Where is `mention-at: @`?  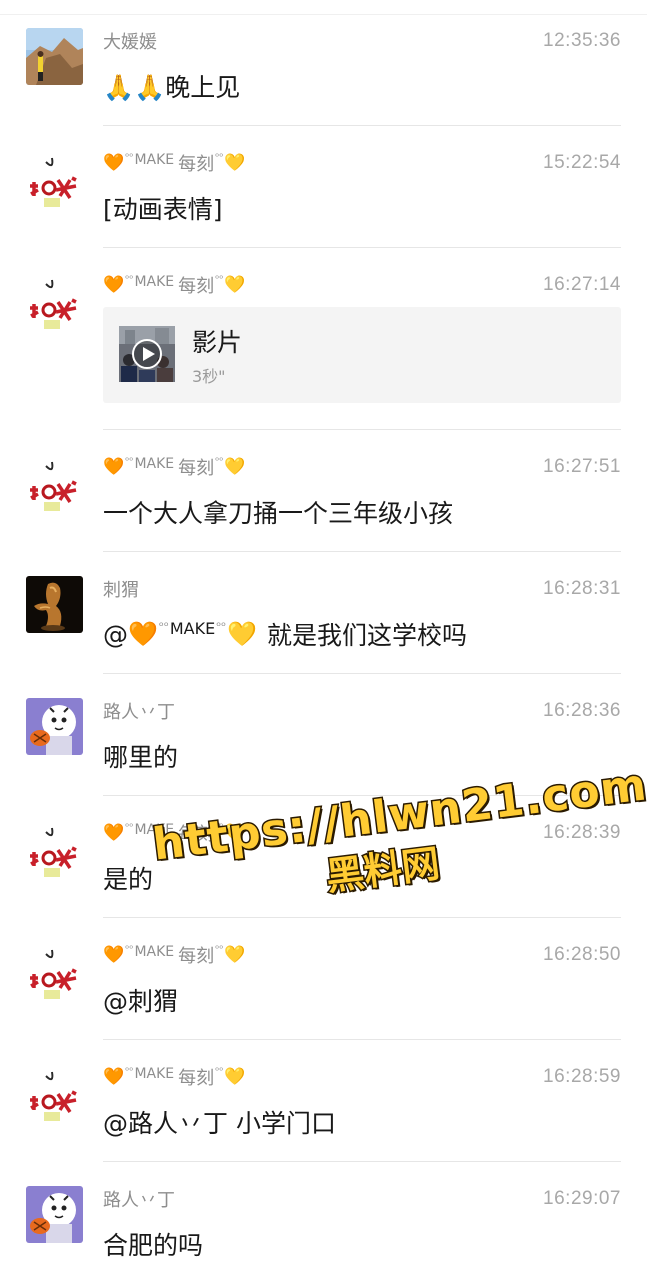 mention-at: @ is located at coordinates (115, 634).